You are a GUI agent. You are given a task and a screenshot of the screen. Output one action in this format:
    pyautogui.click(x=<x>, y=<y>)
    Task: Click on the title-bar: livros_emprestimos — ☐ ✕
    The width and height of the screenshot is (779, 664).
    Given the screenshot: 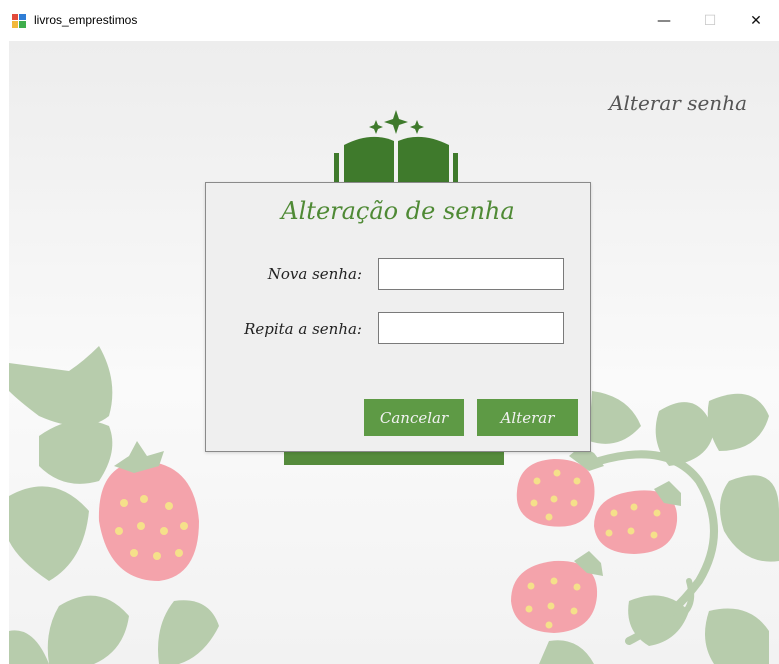 What is the action you would take?
    pyautogui.click(x=389, y=20)
    